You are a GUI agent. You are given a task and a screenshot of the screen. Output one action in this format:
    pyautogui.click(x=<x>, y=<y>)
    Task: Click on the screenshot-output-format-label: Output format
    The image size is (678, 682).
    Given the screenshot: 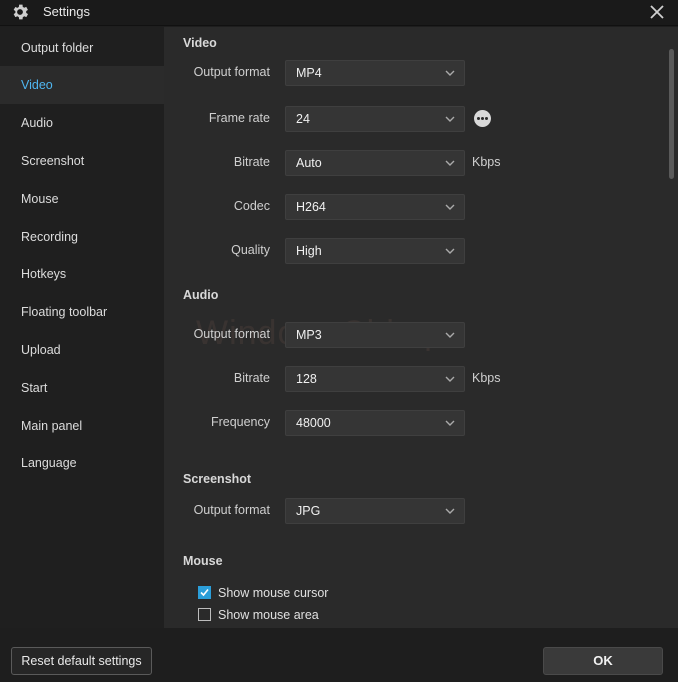 What is the action you would take?
    pyautogui.click(x=231, y=510)
    